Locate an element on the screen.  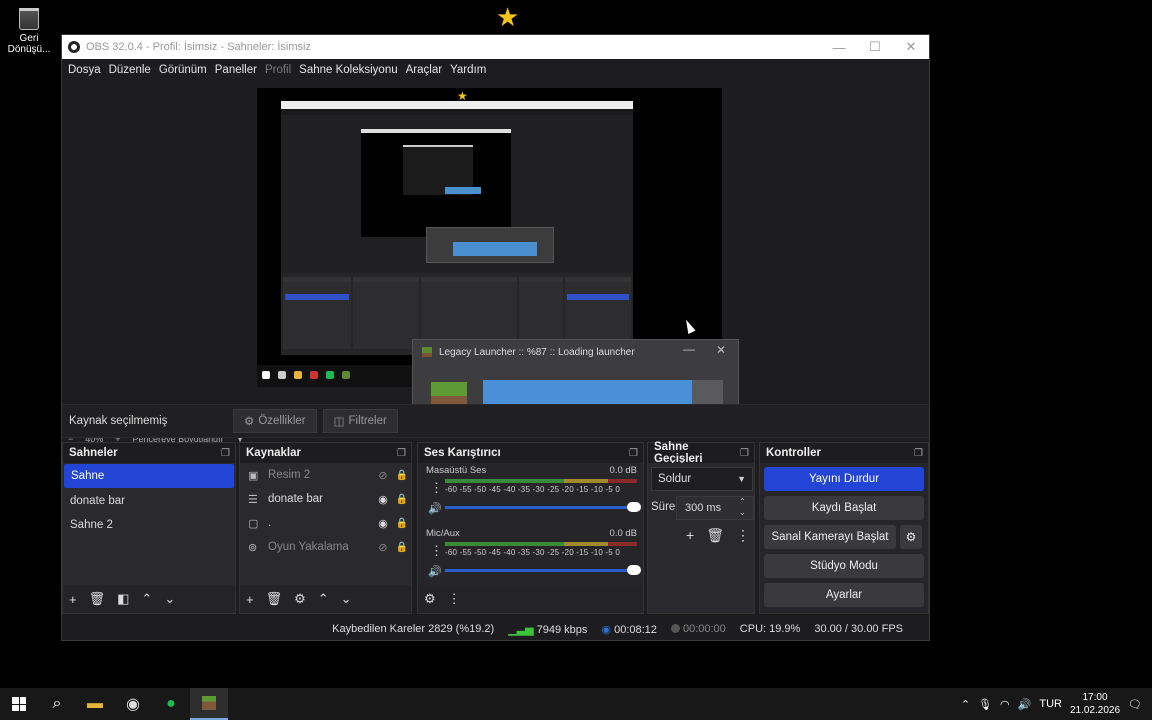
clock-date: 21.02.2026 is located at coordinates (1095, 710).